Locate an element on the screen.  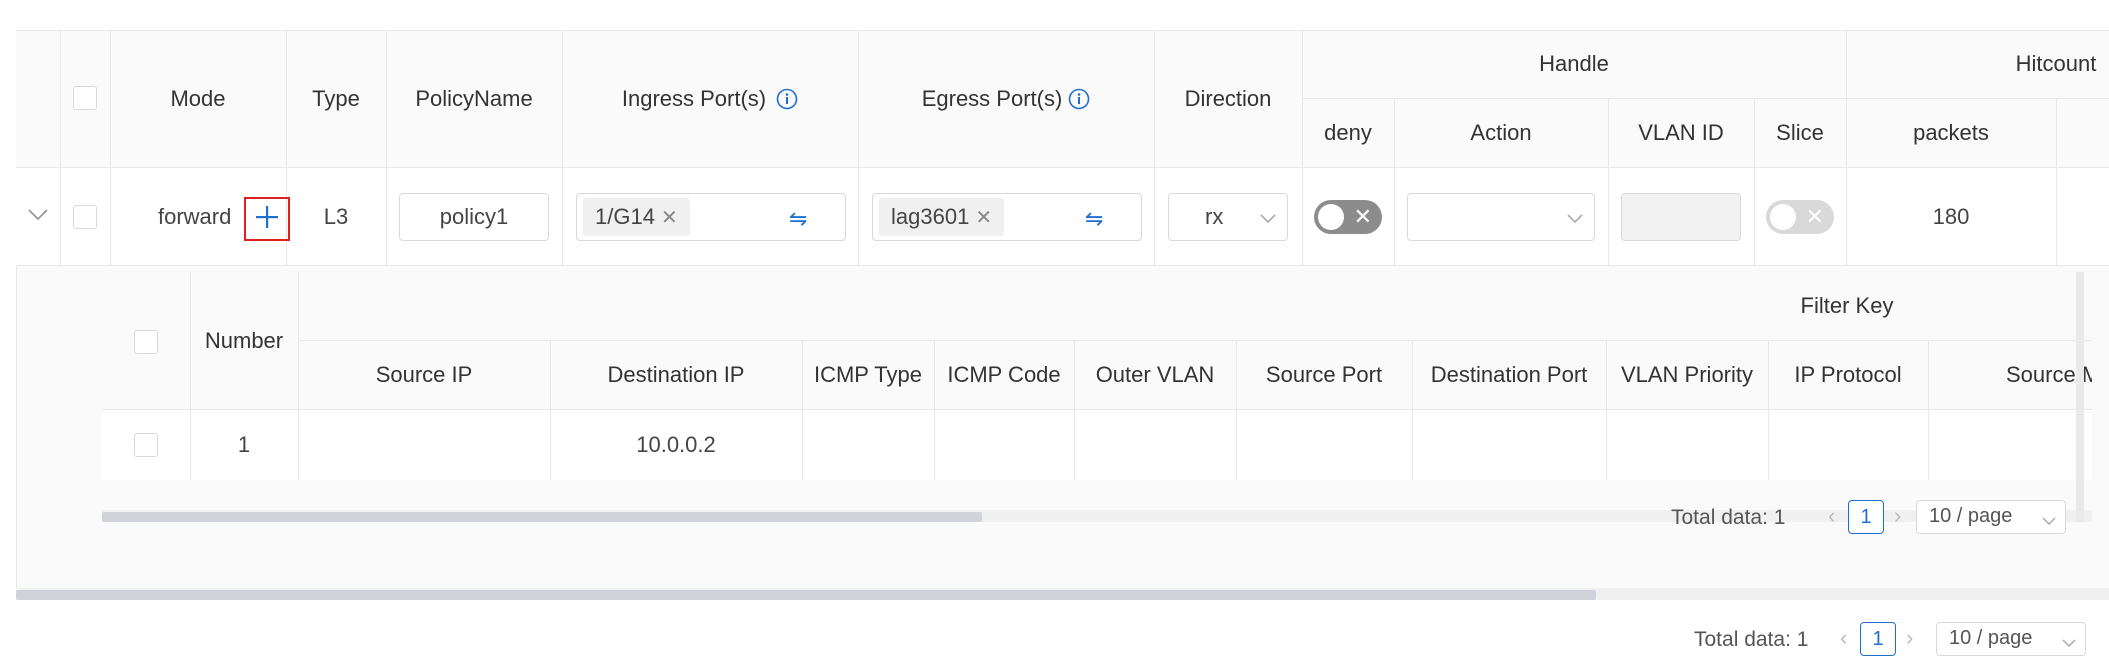
header-filter-key: Filter Key is located at coordinates (1847, 305).